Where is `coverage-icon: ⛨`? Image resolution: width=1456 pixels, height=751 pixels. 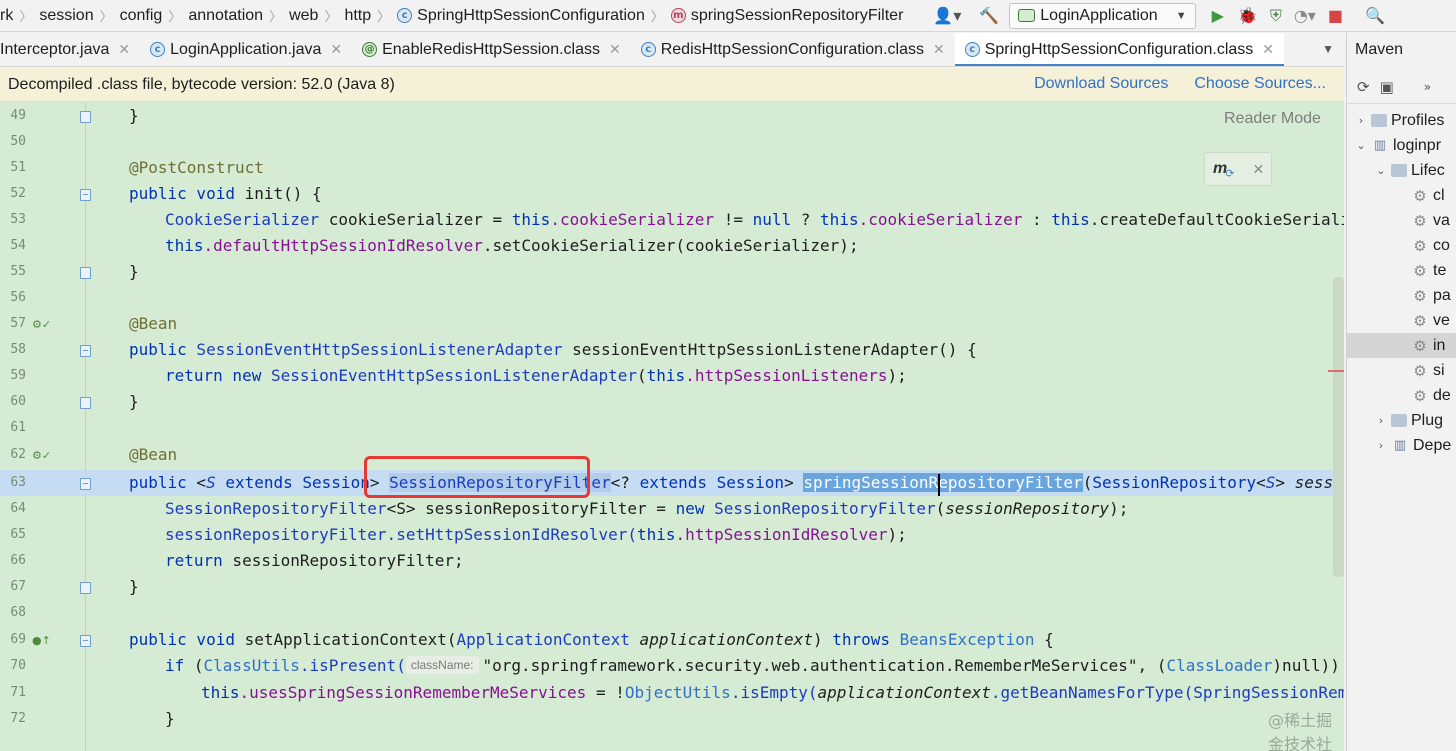
coverage-icon: ⛨ is located at coordinates (1276, 16).